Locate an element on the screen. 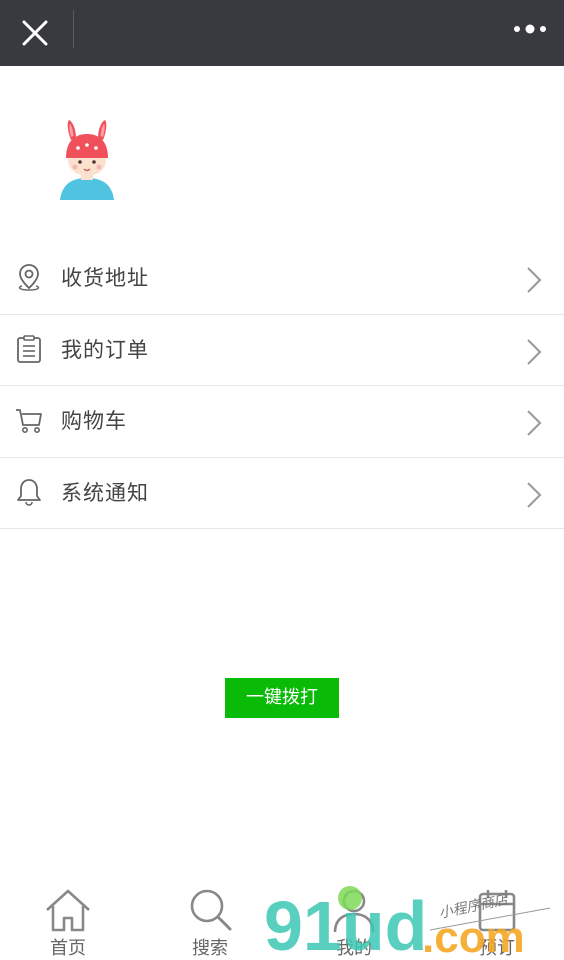  menu-item-label: 购物车 is located at coordinates (94, 421).